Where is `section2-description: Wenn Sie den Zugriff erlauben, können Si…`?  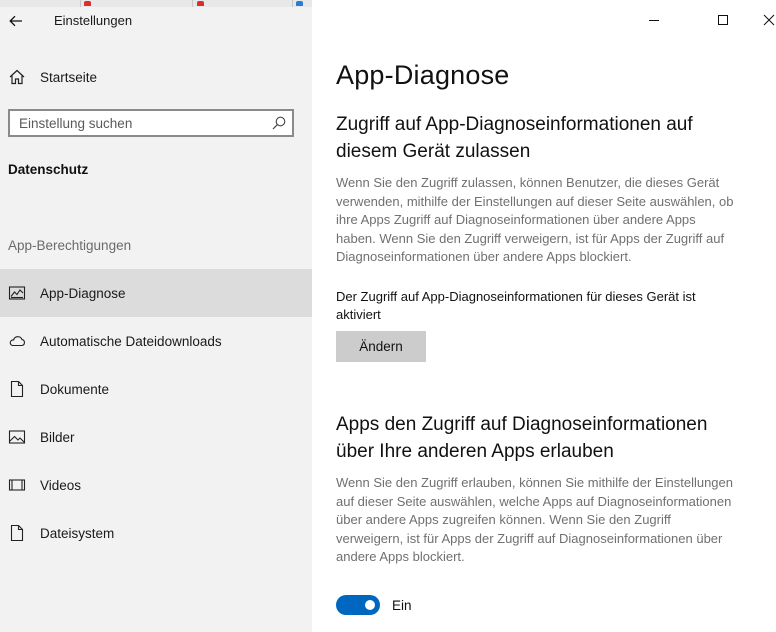
section2-description: Wenn Sie den Zugriff erlauben, können Si… is located at coordinates (548, 520).